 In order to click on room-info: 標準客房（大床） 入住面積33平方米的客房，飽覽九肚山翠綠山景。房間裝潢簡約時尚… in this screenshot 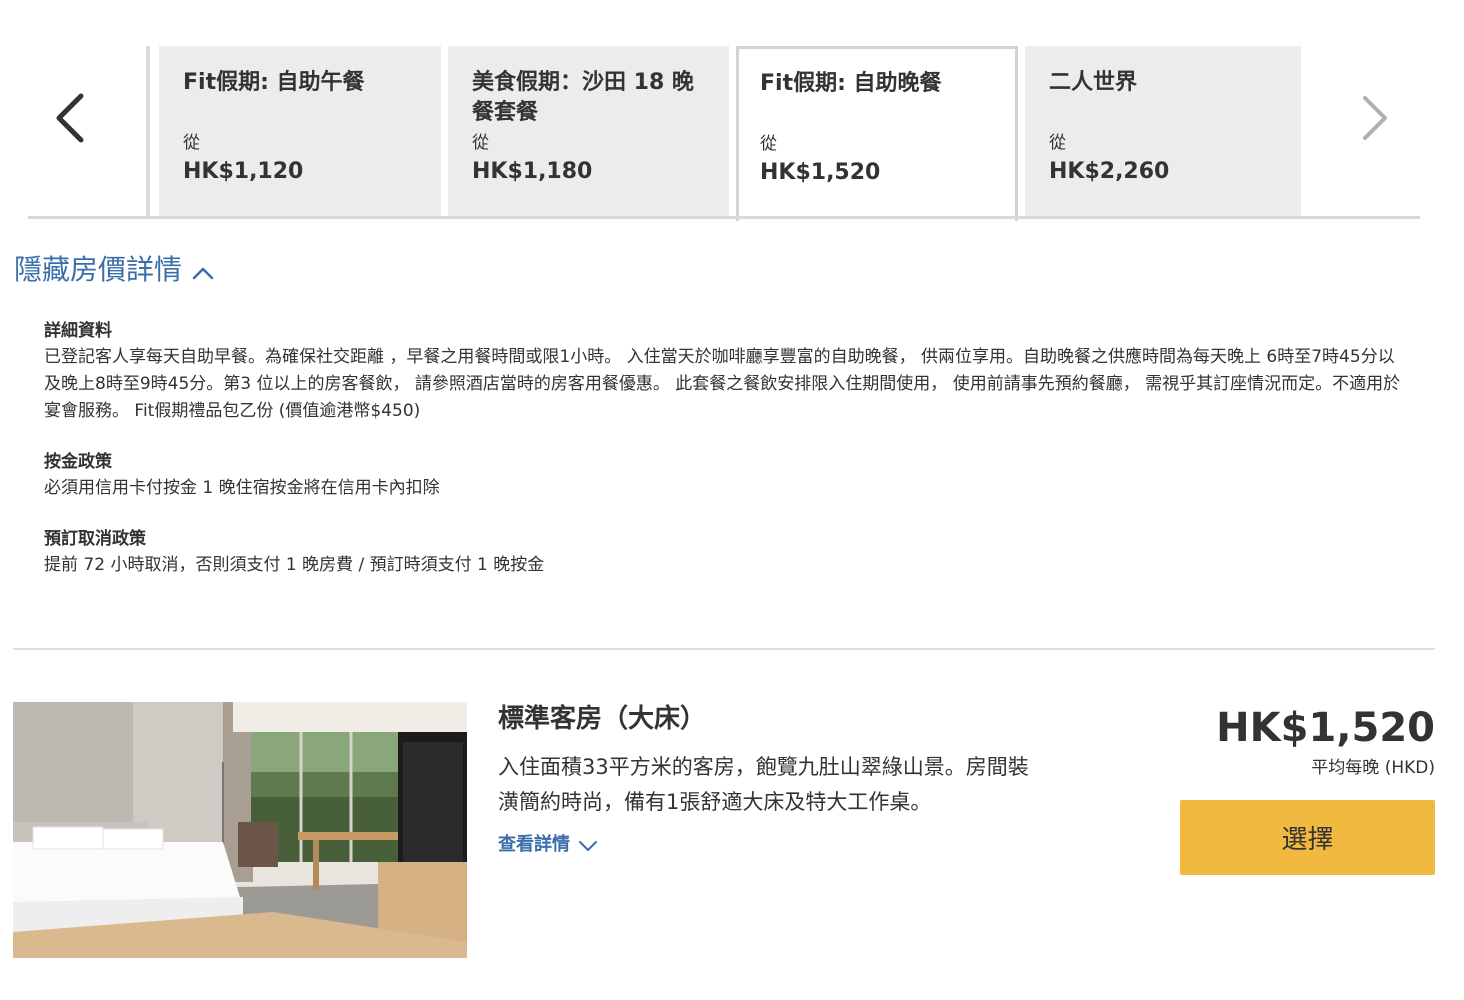, I will do `click(778, 779)`.